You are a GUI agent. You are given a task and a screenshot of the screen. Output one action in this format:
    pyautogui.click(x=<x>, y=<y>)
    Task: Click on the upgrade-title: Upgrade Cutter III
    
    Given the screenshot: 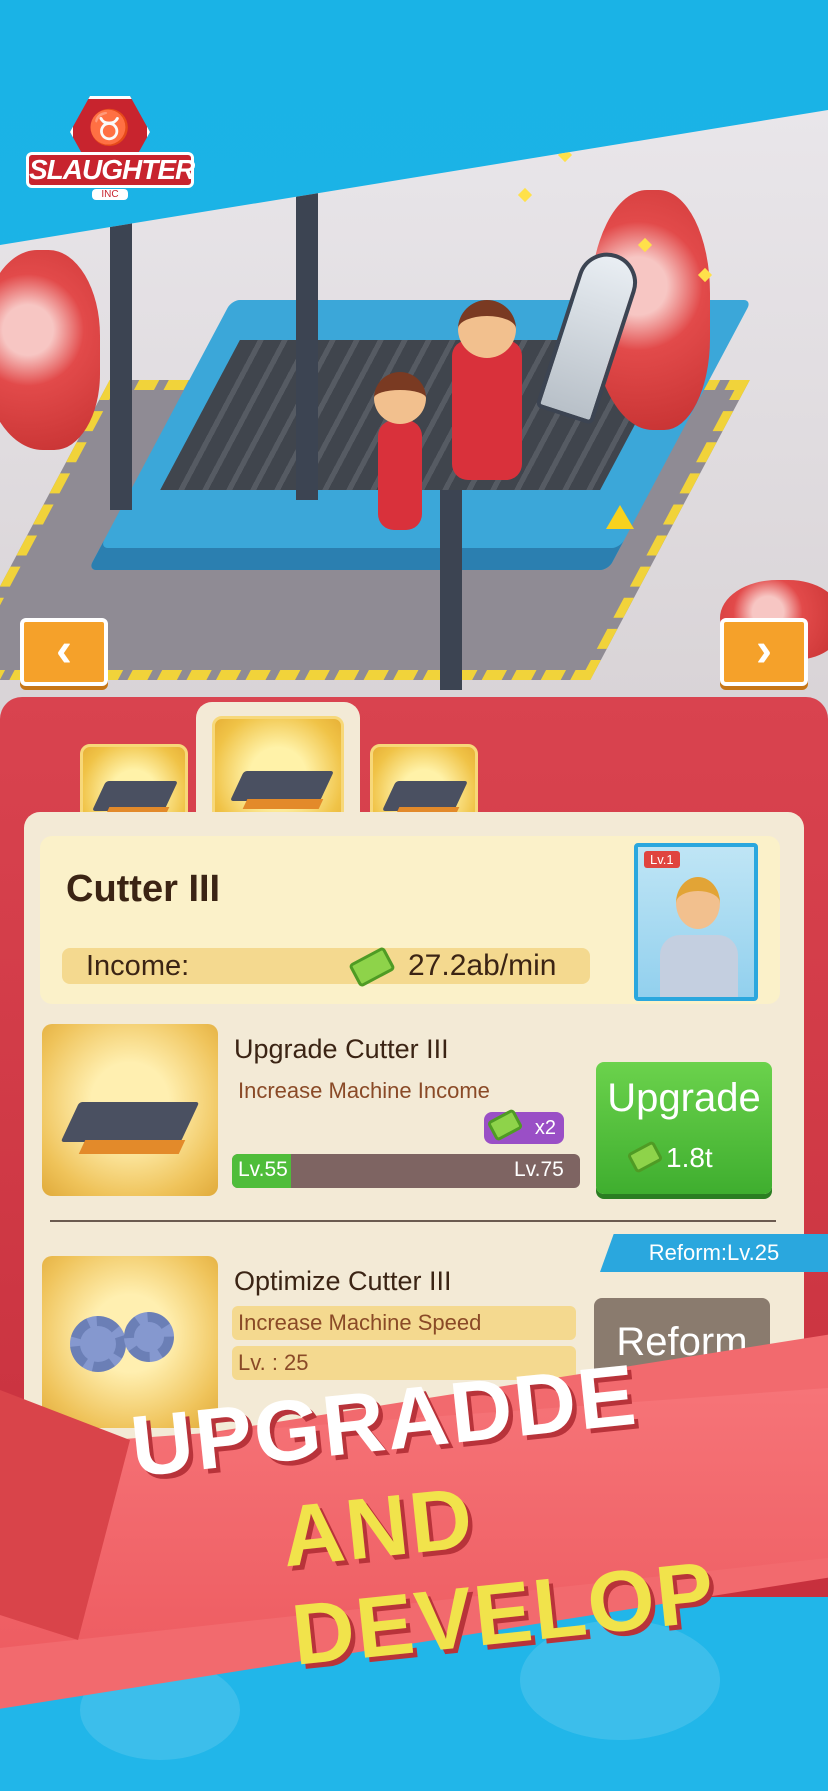 What is the action you would take?
    pyautogui.click(x=341, y=1049)
    